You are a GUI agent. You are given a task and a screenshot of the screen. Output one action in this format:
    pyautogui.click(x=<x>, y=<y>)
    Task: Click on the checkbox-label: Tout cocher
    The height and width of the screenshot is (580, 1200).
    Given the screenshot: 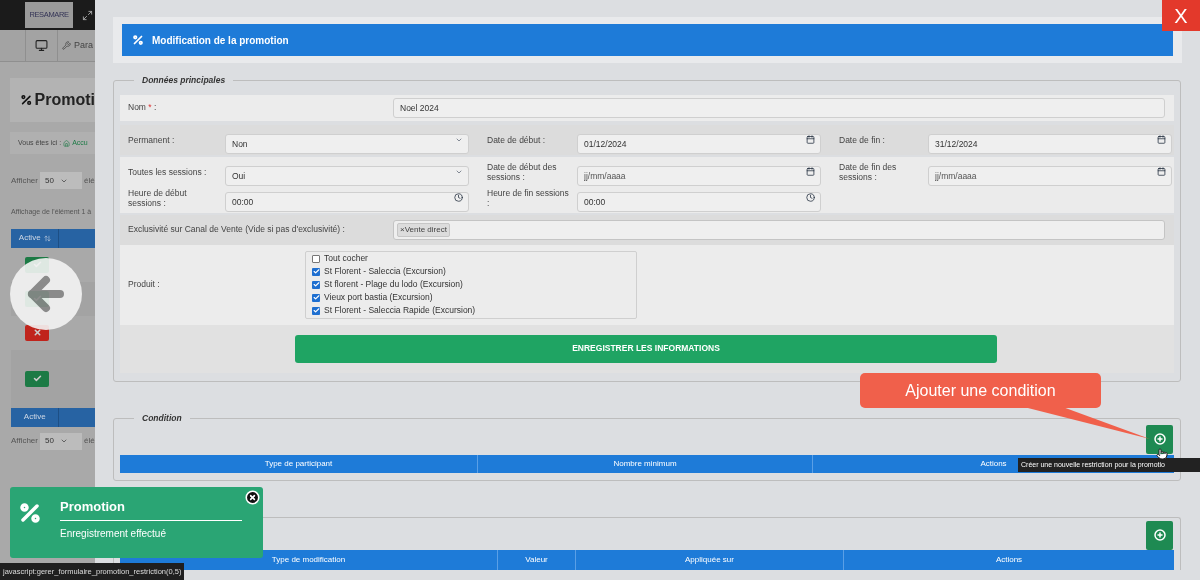 What is the action you would take?
    pyautogui.click(x=346, y=259)
    